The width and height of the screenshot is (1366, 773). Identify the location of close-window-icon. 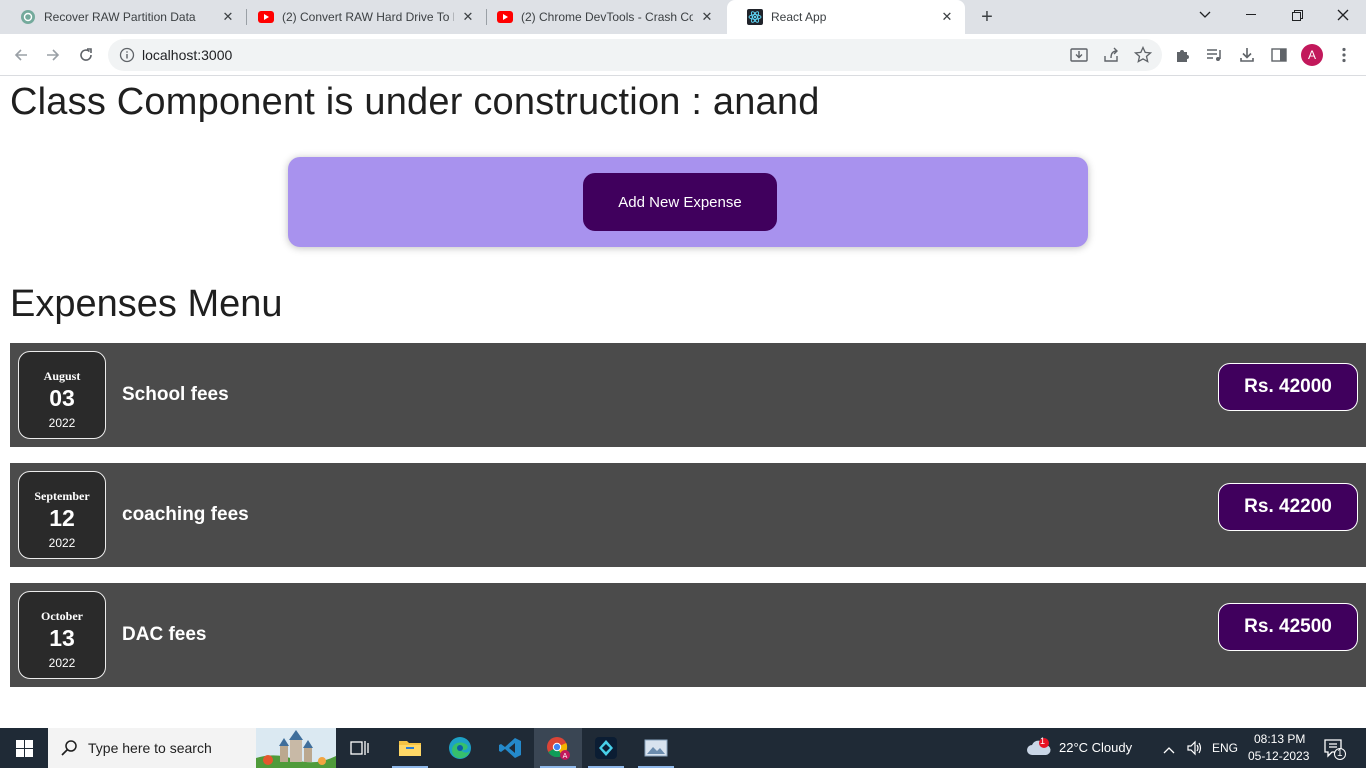
(1343, 15).